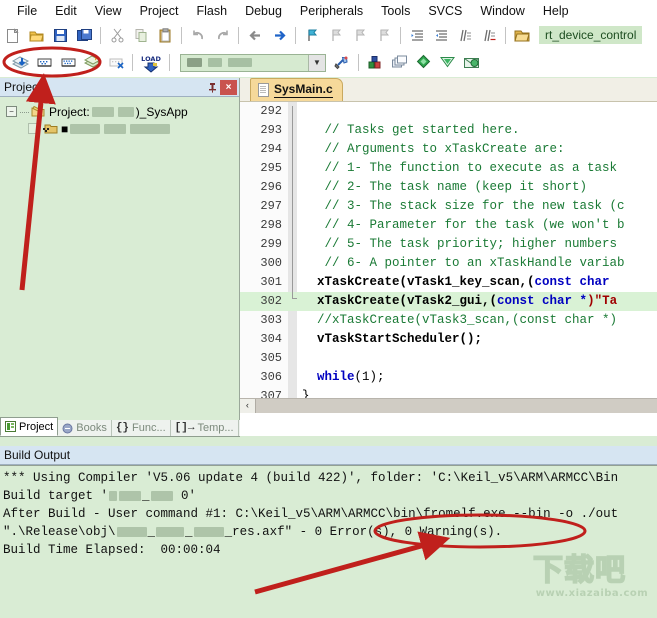 Image resolution: width=657 pixels, height=618 pixels. I want to click on templates-tab-icon: []→, so click(184, 428).